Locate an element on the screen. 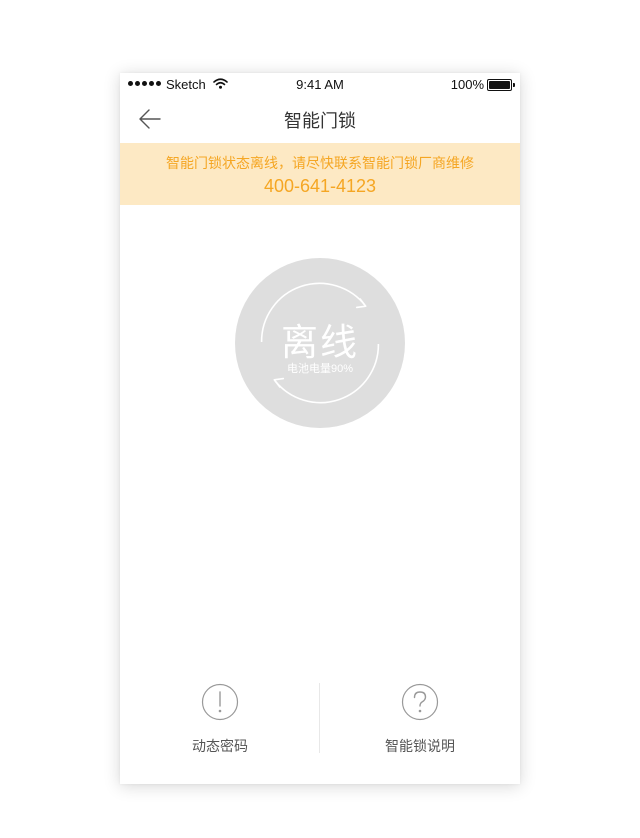 The height and width of the screenshot is (838, 640). alert-message: 智能门锁状态离线，请尽快联系智能门锁厂商维修 is located at coordinates (320, 163).